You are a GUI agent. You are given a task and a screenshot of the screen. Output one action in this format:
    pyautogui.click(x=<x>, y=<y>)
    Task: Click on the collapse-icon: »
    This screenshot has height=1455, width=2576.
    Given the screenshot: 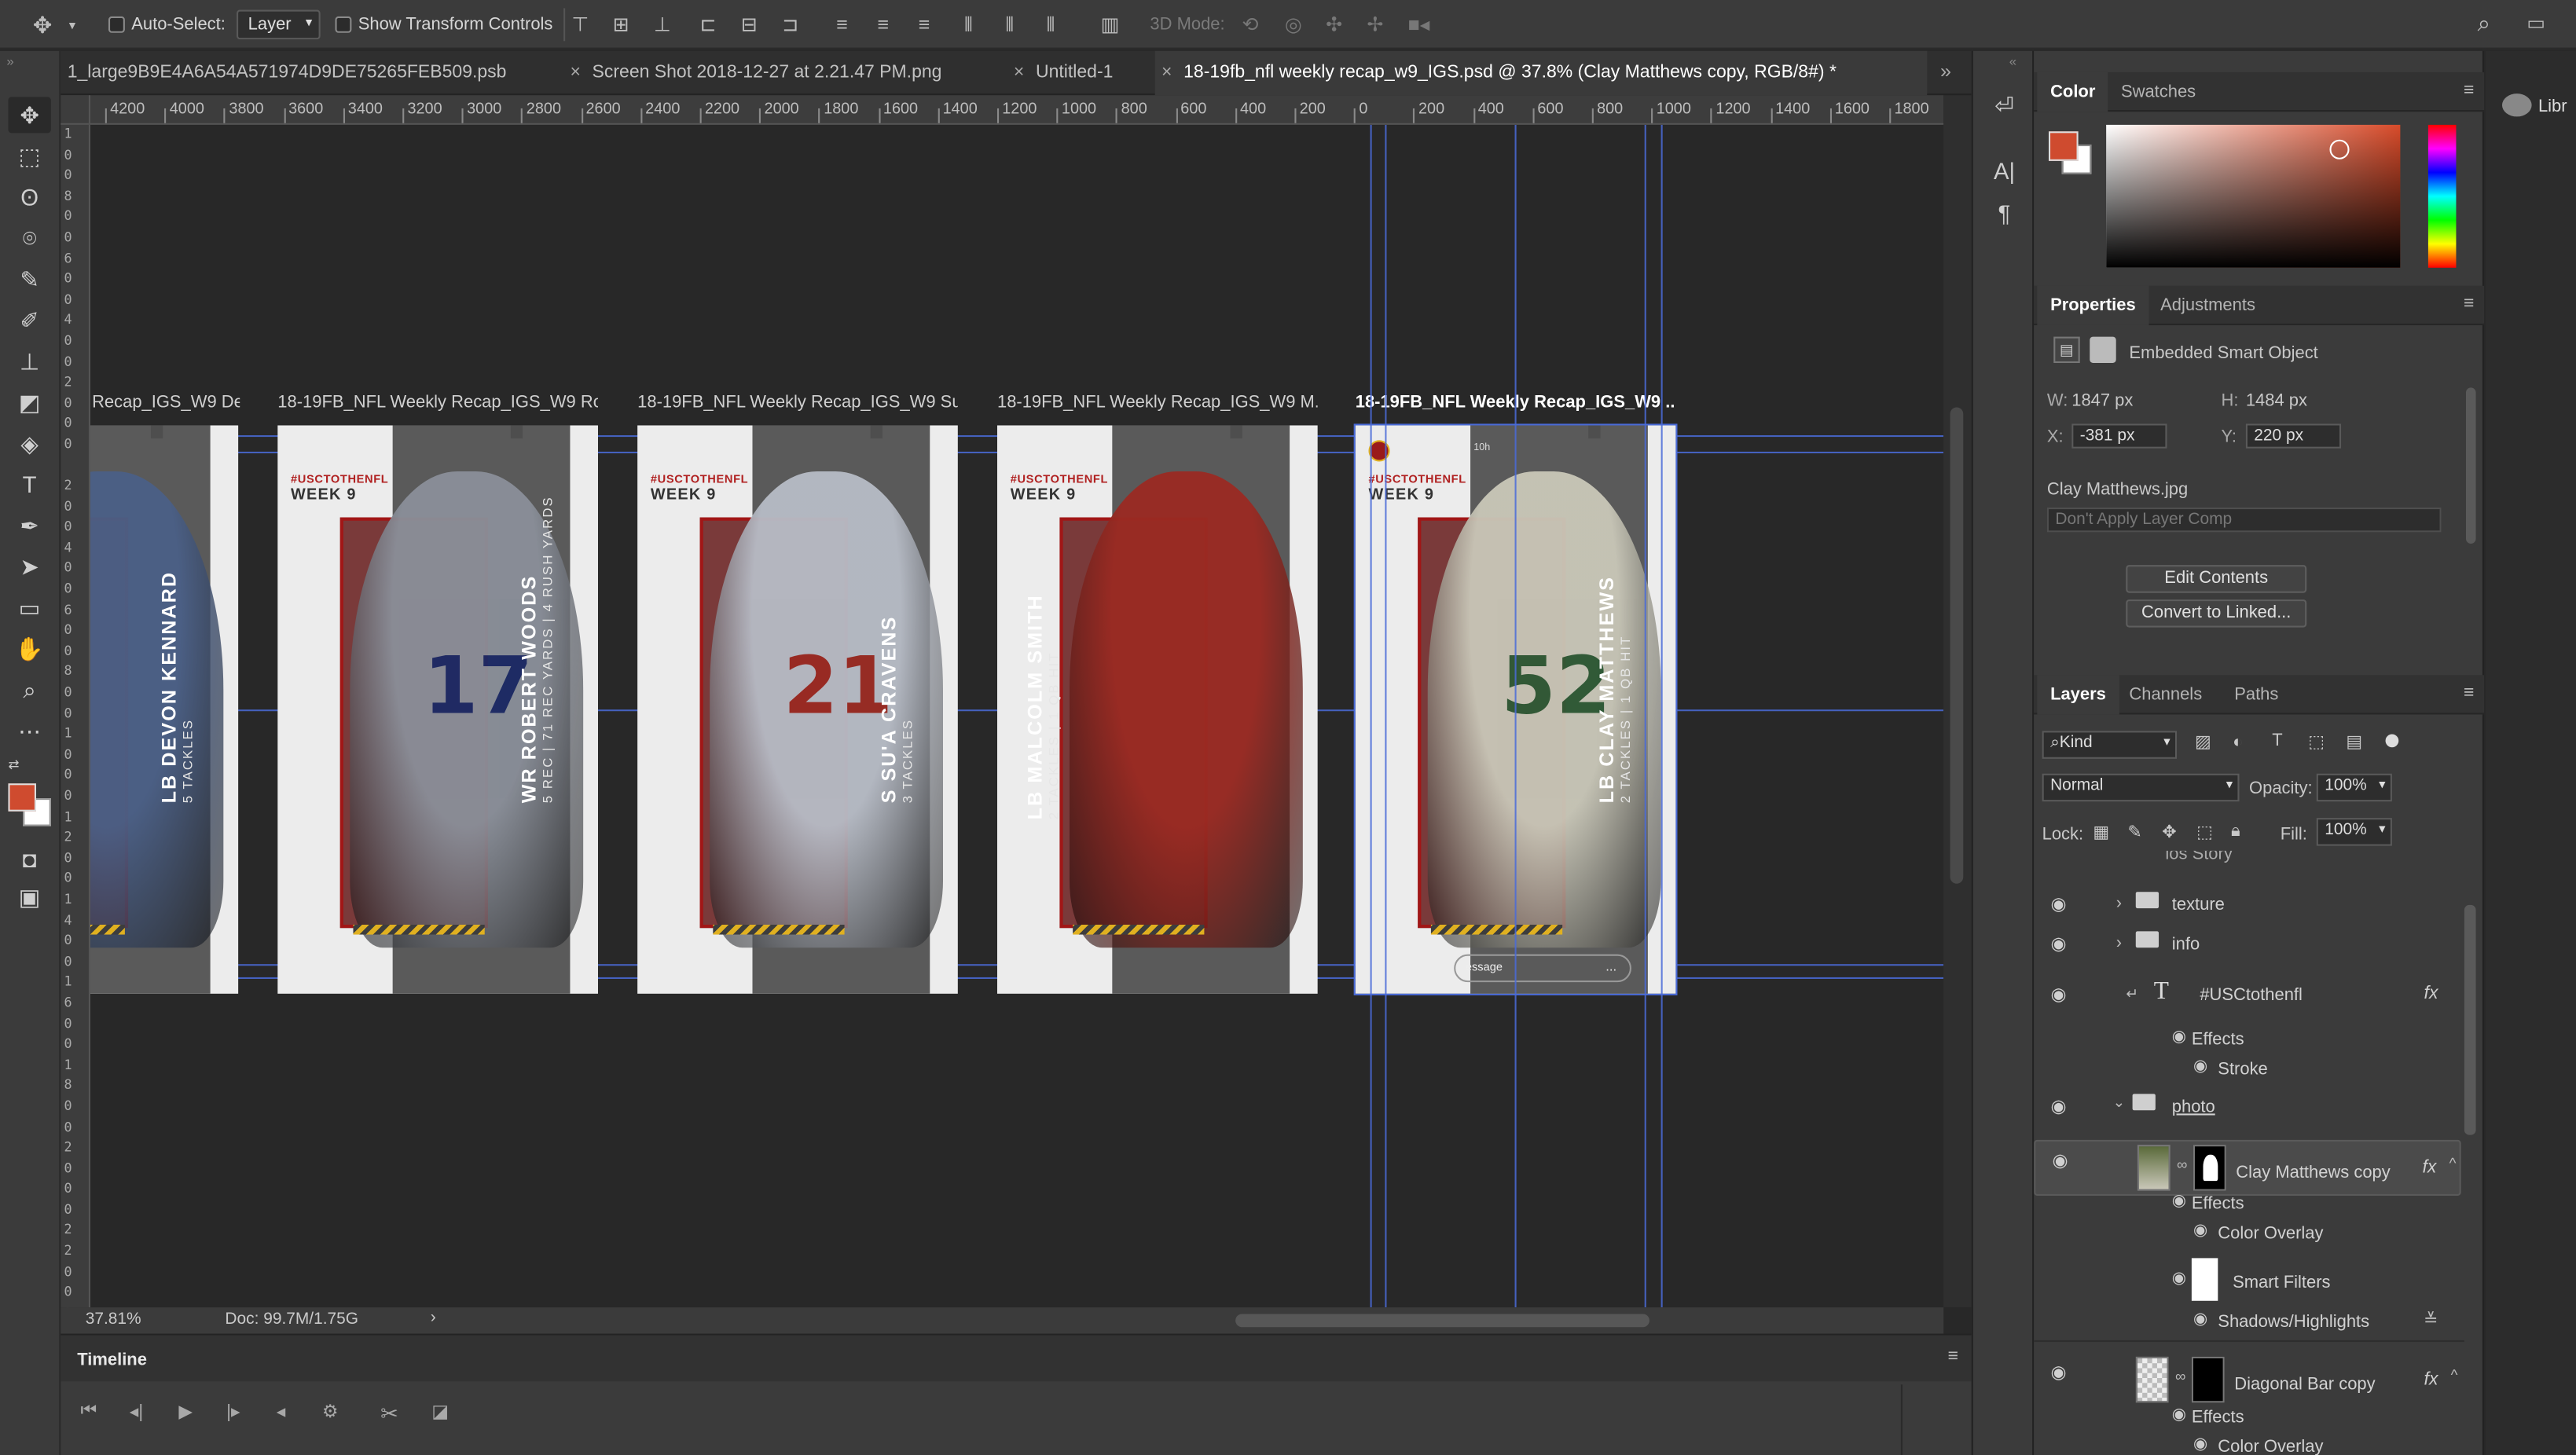 What is the action you would take?
    pyautogui.click(x=9, y=61)
    